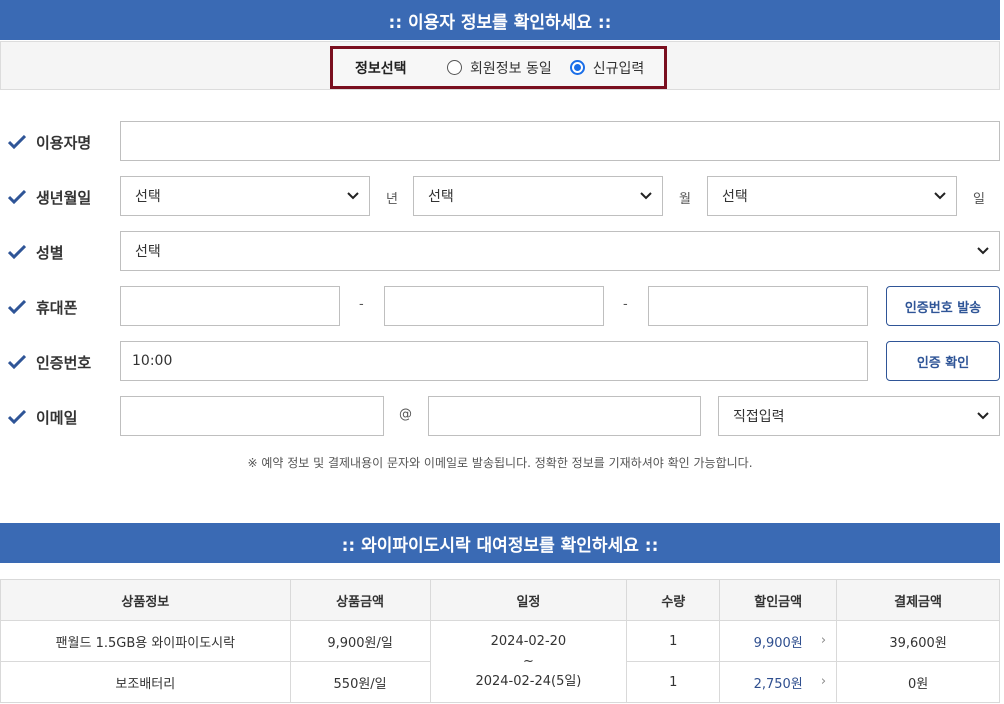 This screenshot has width=1004, height=704. I want to click on email-domain-select-value: 직접입력, so click(759, 417).